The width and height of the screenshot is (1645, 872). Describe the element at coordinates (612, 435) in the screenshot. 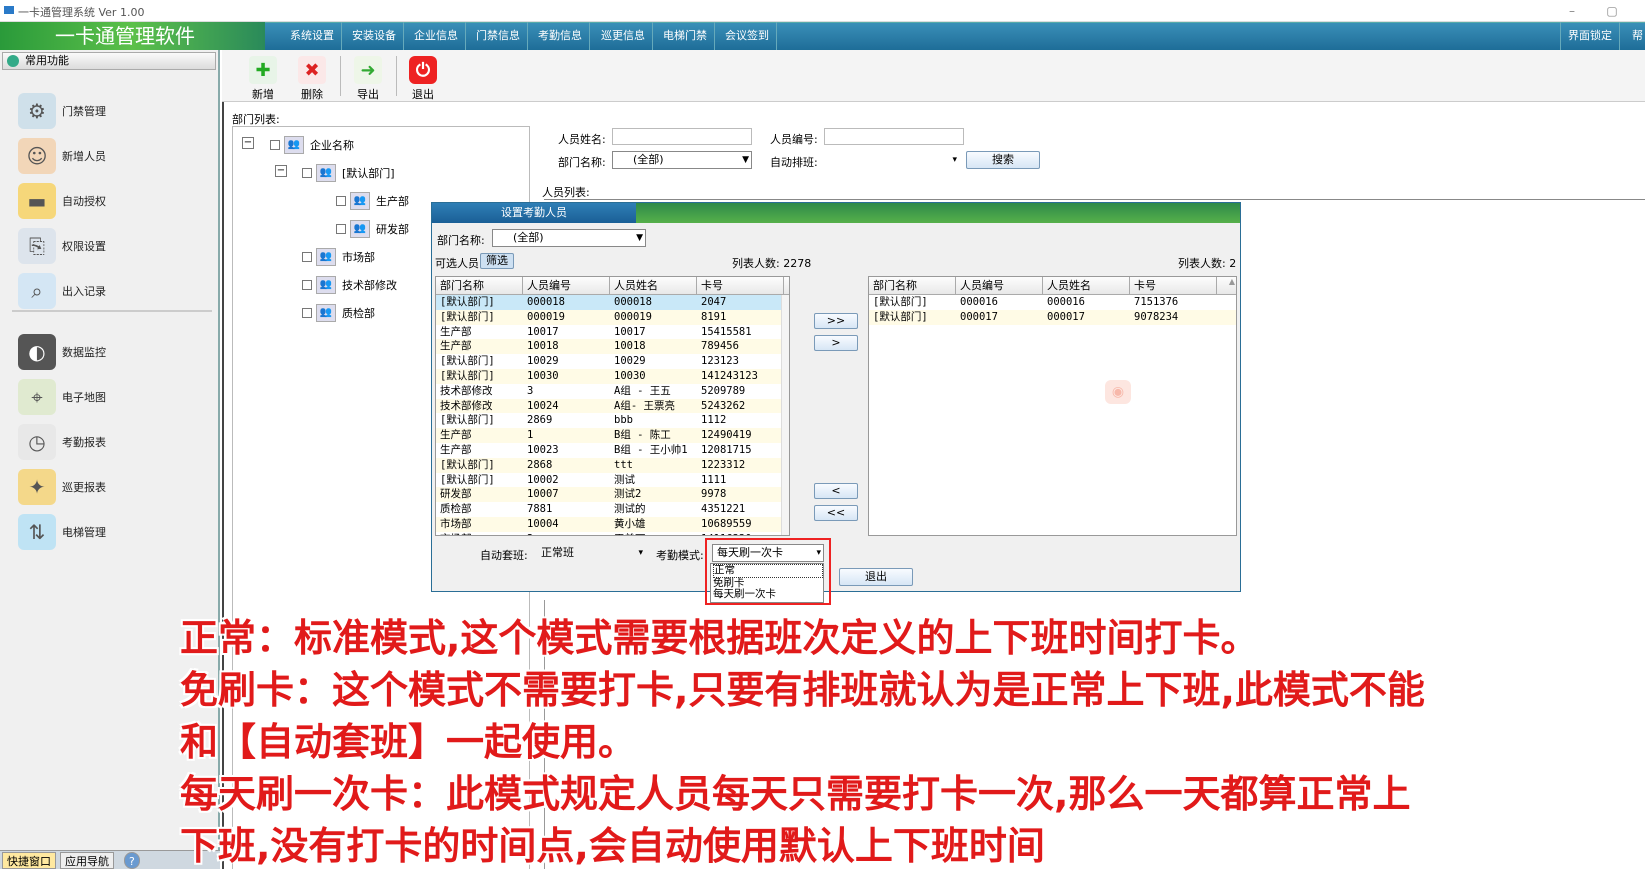

I see `table-row: 生产部 1 B组 - 陈工 12490419` at that location.